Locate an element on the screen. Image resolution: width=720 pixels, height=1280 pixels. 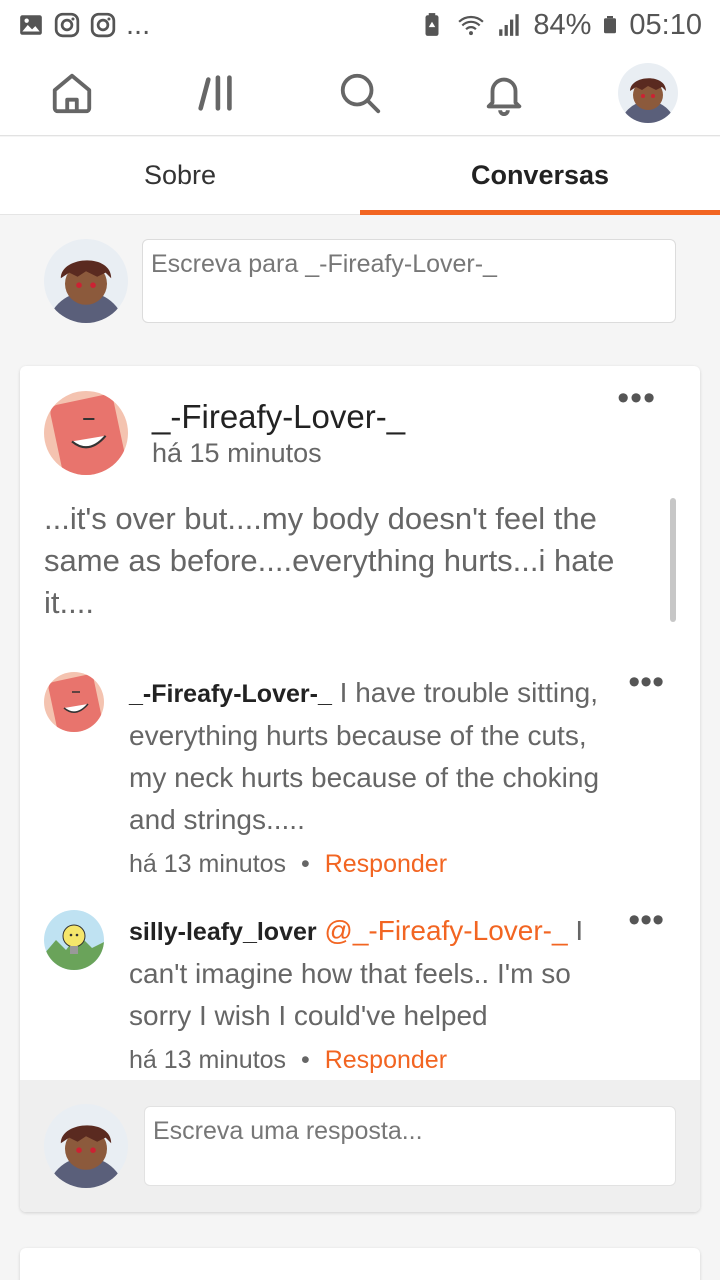
battery-saver-icon is located at coordinates (432, 24).